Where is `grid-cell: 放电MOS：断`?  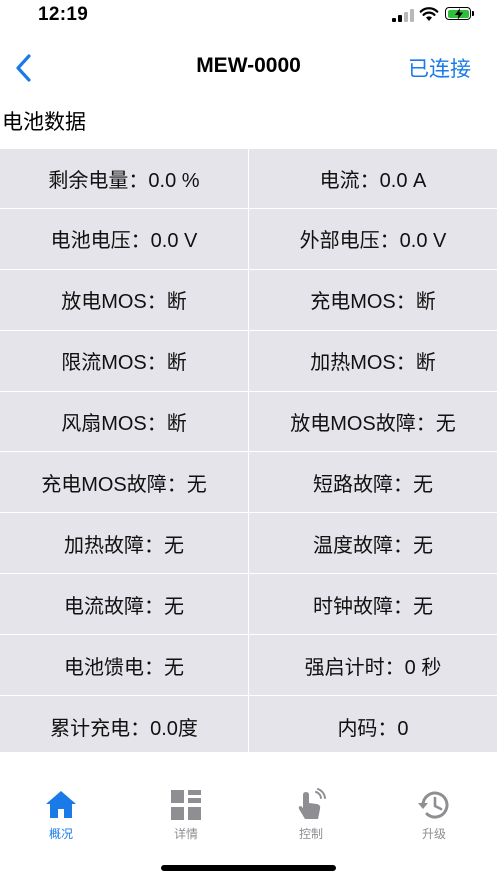
grid-cell: 放电MOS：断 is located at coordinates (124, 299).